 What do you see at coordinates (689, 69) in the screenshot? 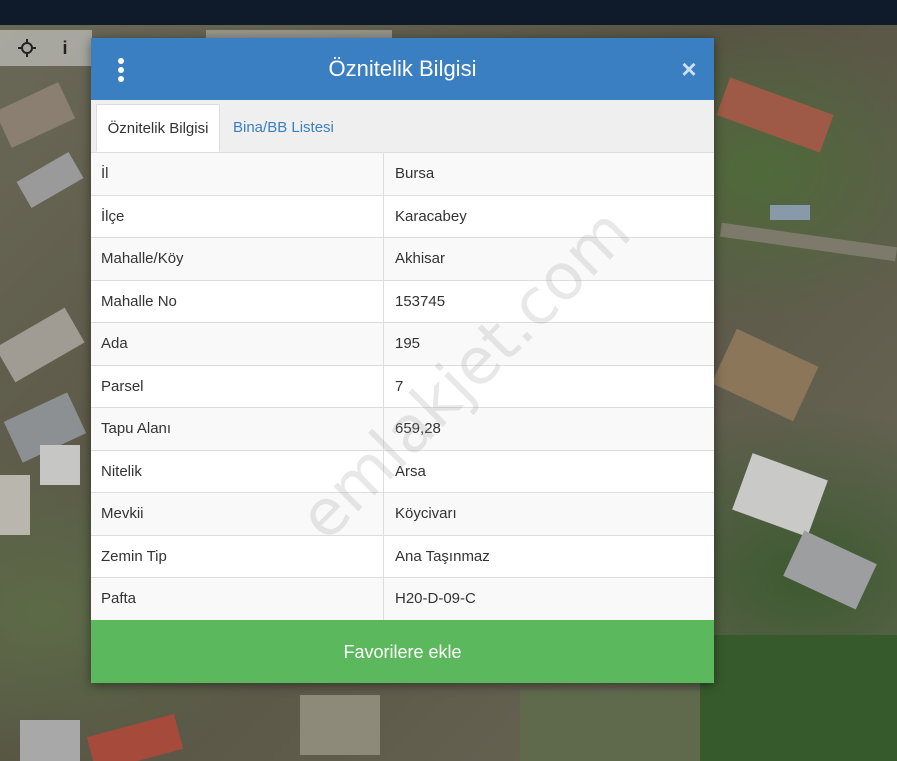
I see `close-icon: ×` at bounding box center [689, 69].